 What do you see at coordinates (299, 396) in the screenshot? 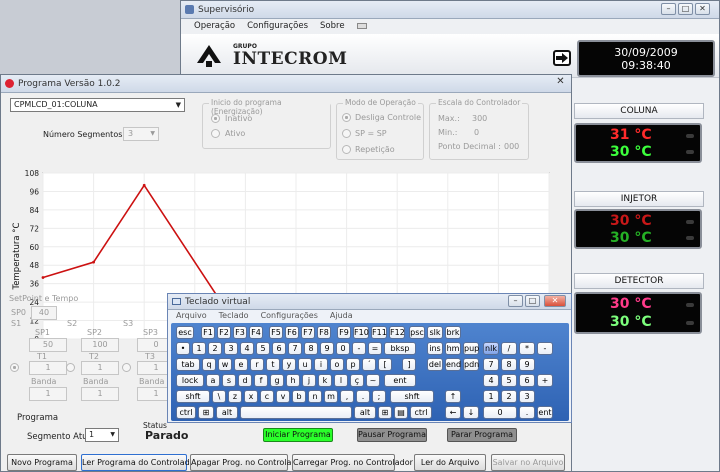
I see `key-b: b` at bounding box center [299, 396].